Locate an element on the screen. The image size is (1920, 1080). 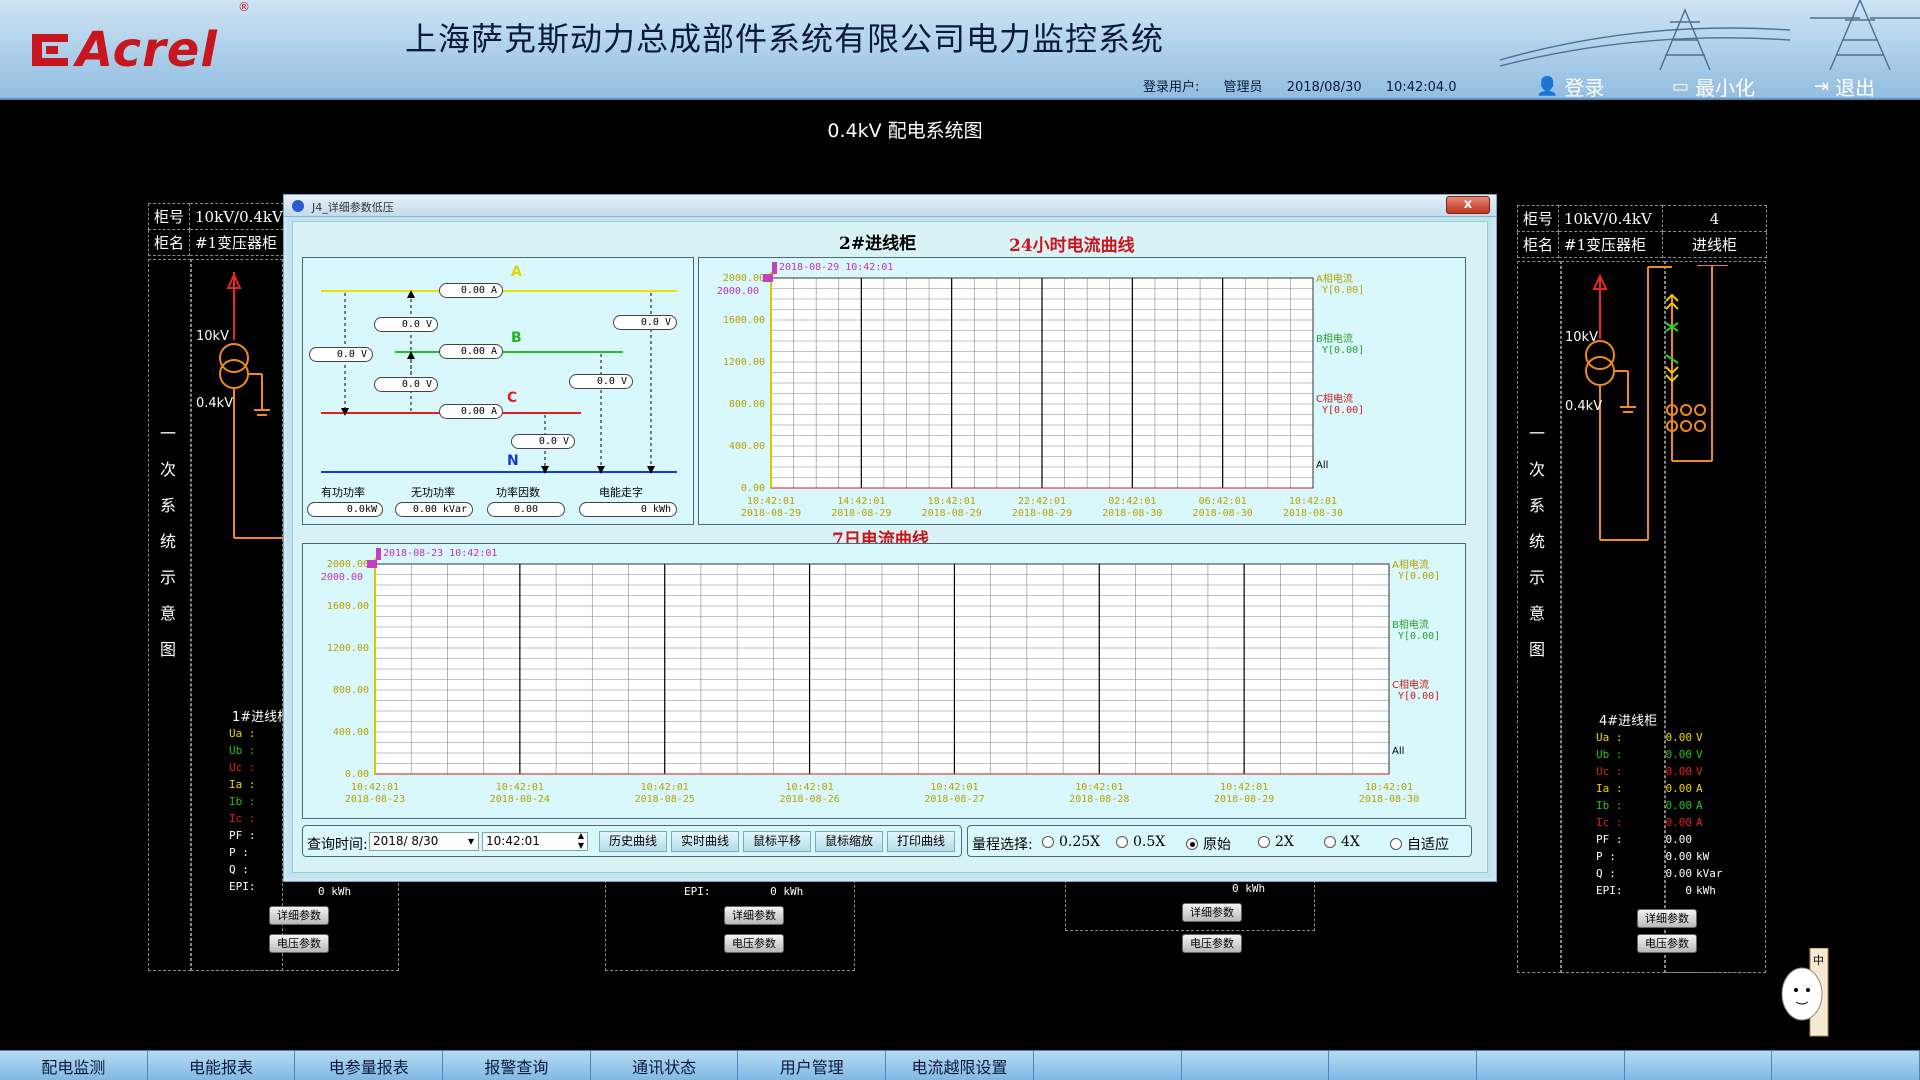
x-tick-label: 10:42:01 2018-08-30 is located at coordinates (1389, 793).